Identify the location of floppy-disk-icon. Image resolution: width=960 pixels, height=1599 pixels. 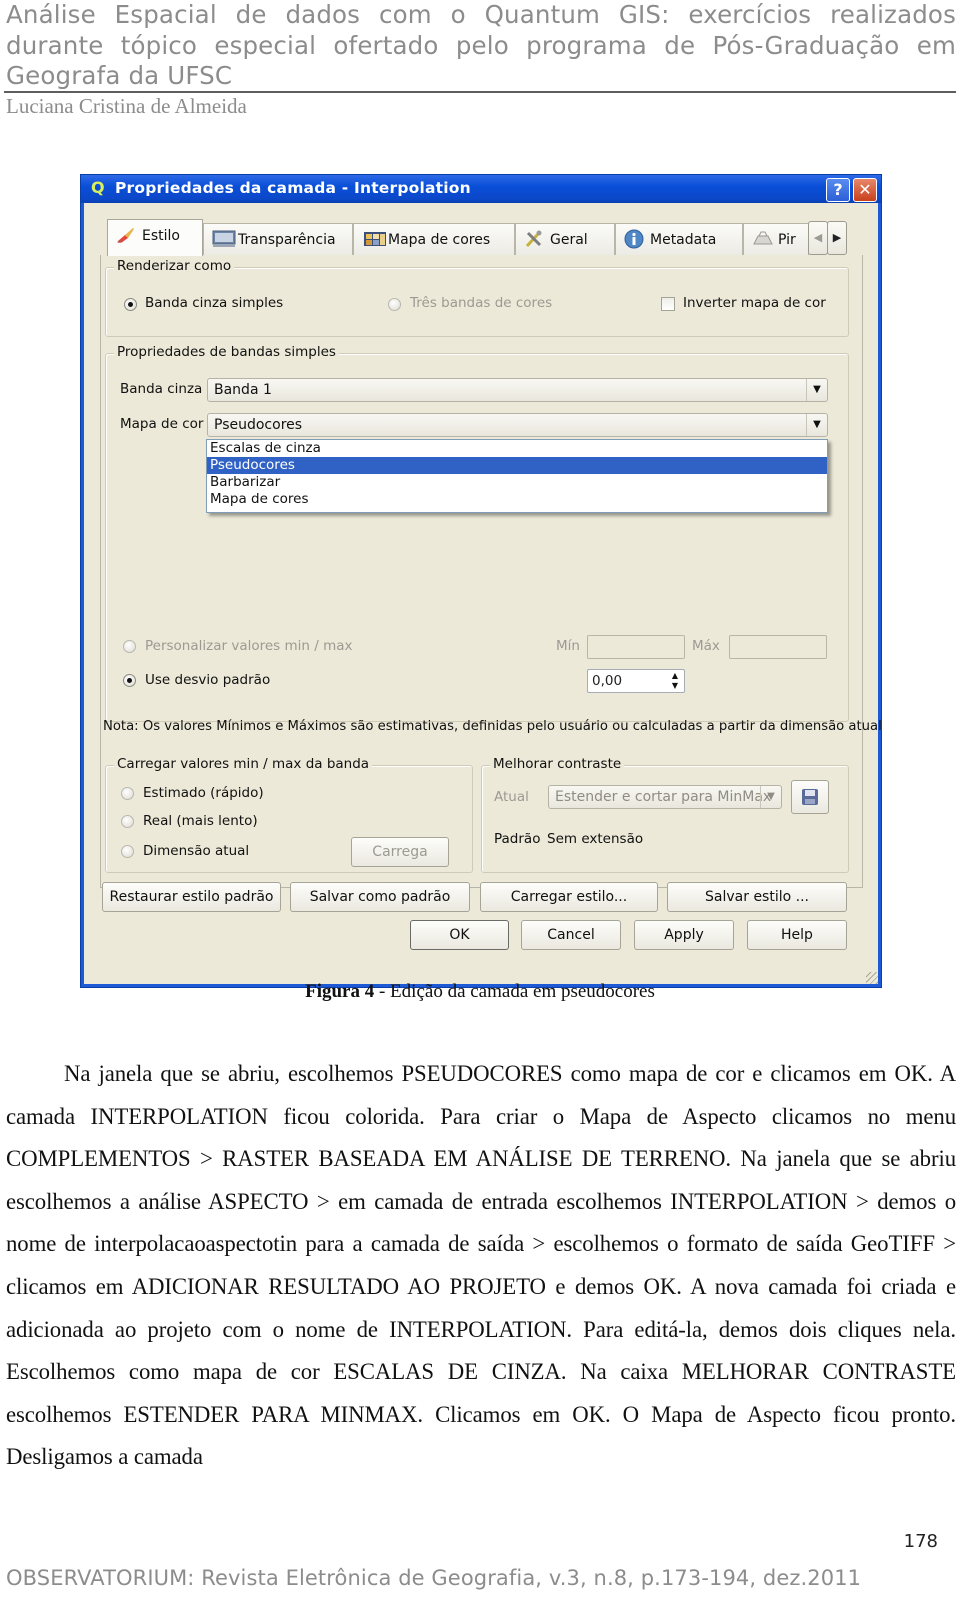
(810, 797).